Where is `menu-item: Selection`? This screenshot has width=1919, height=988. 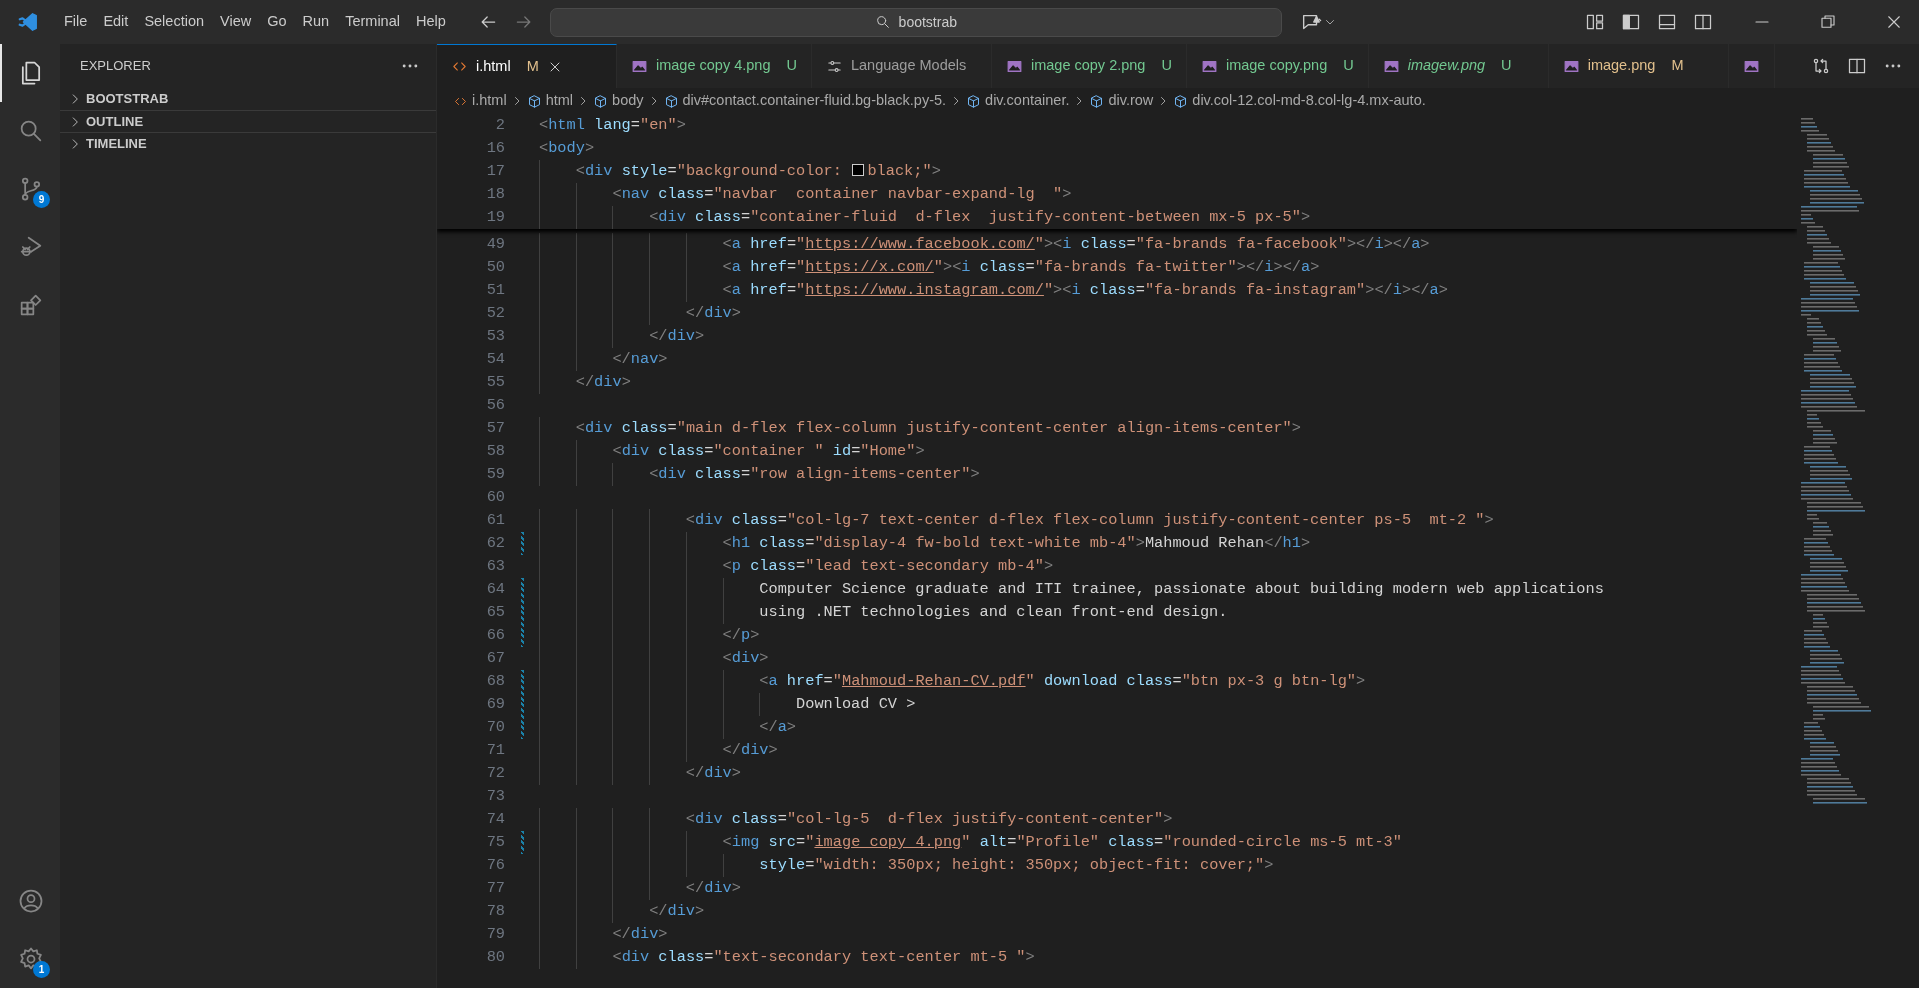 menu-item: Selection is located at coordinates (174, 22).